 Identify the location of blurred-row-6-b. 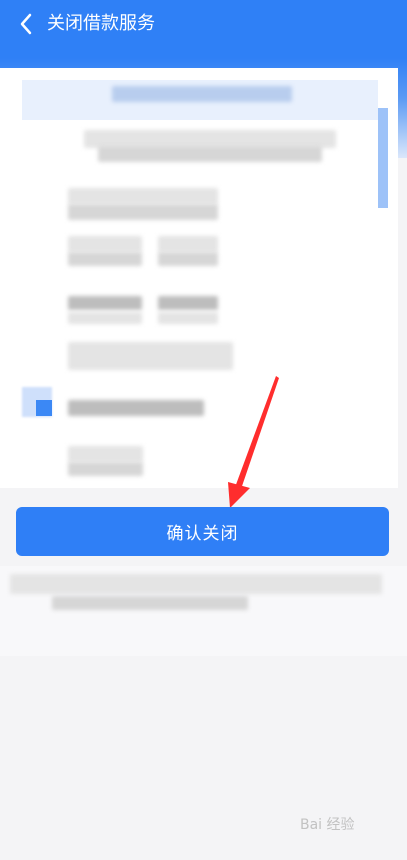
(105, 469).